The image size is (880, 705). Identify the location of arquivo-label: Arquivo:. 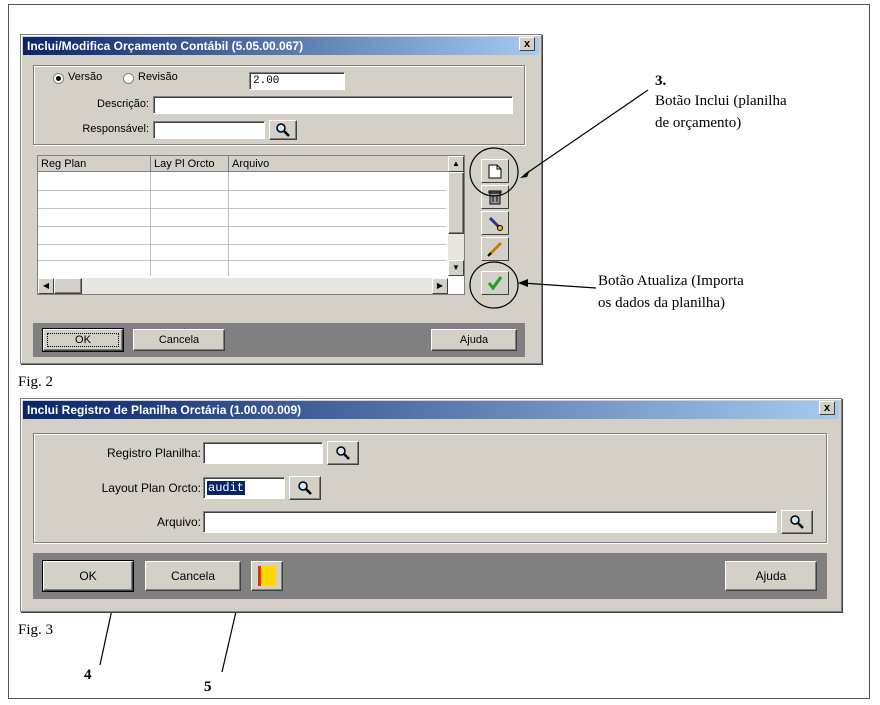
(178, 522).